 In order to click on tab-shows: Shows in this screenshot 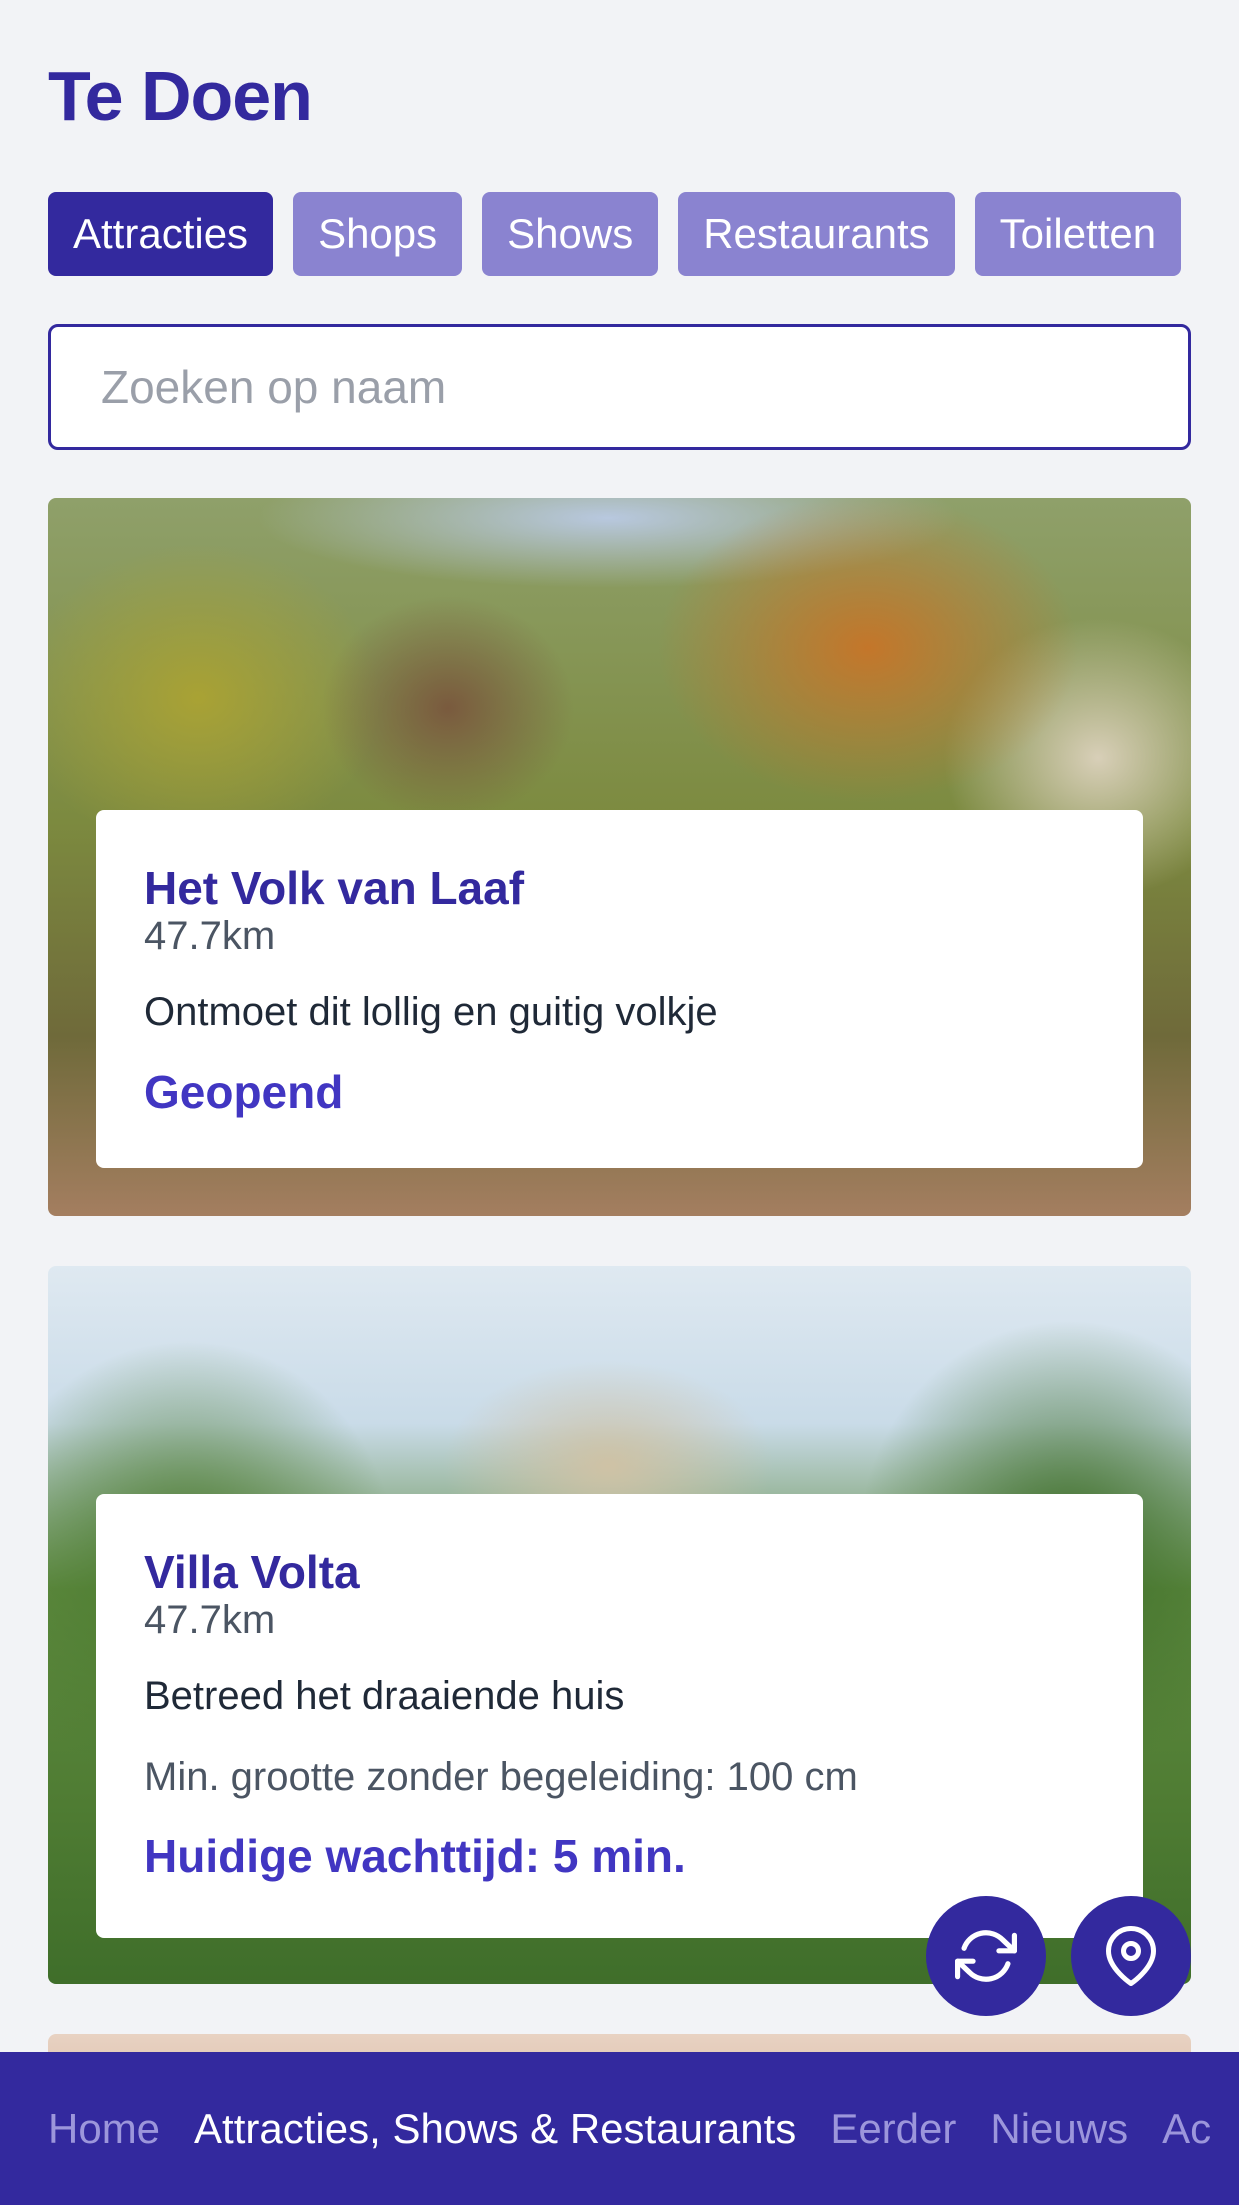, I will do `click(570, 234)`.